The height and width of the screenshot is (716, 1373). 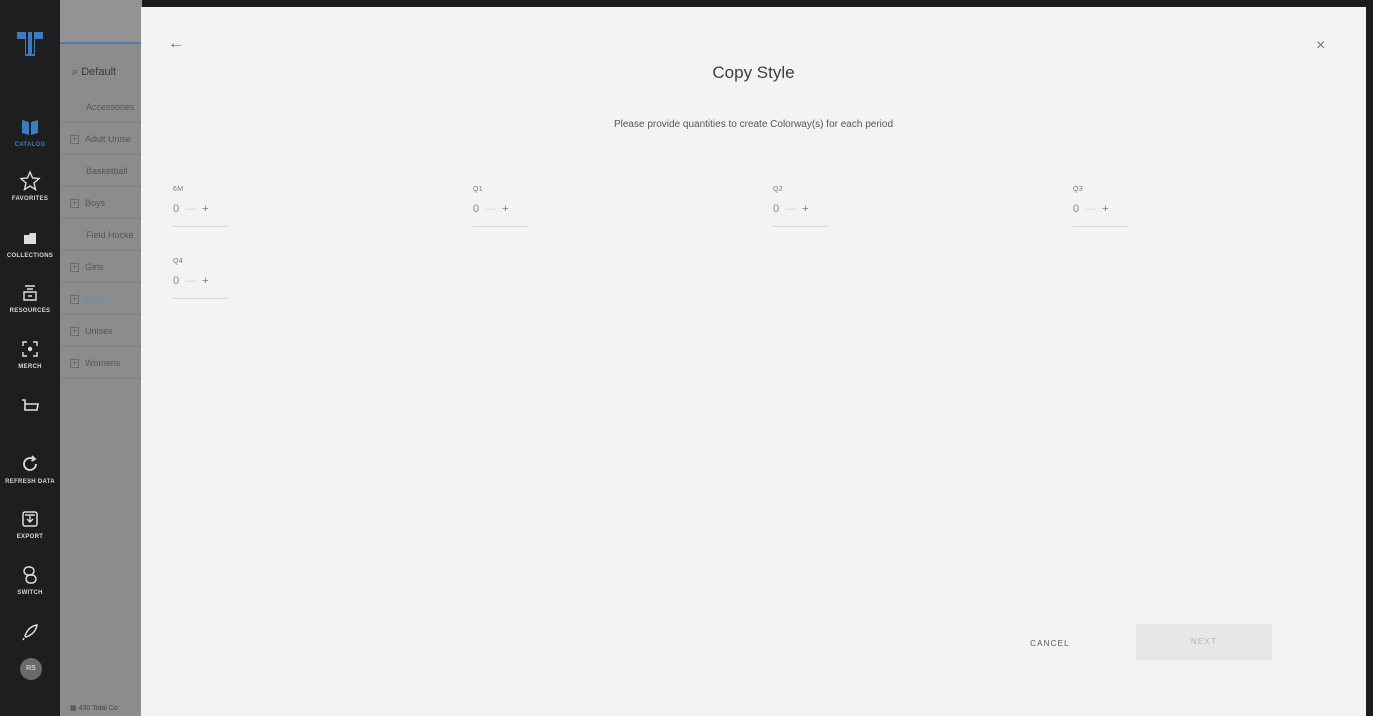 I want to click on rail-collections: COLLECTIONS, so click(x=30, y=243).